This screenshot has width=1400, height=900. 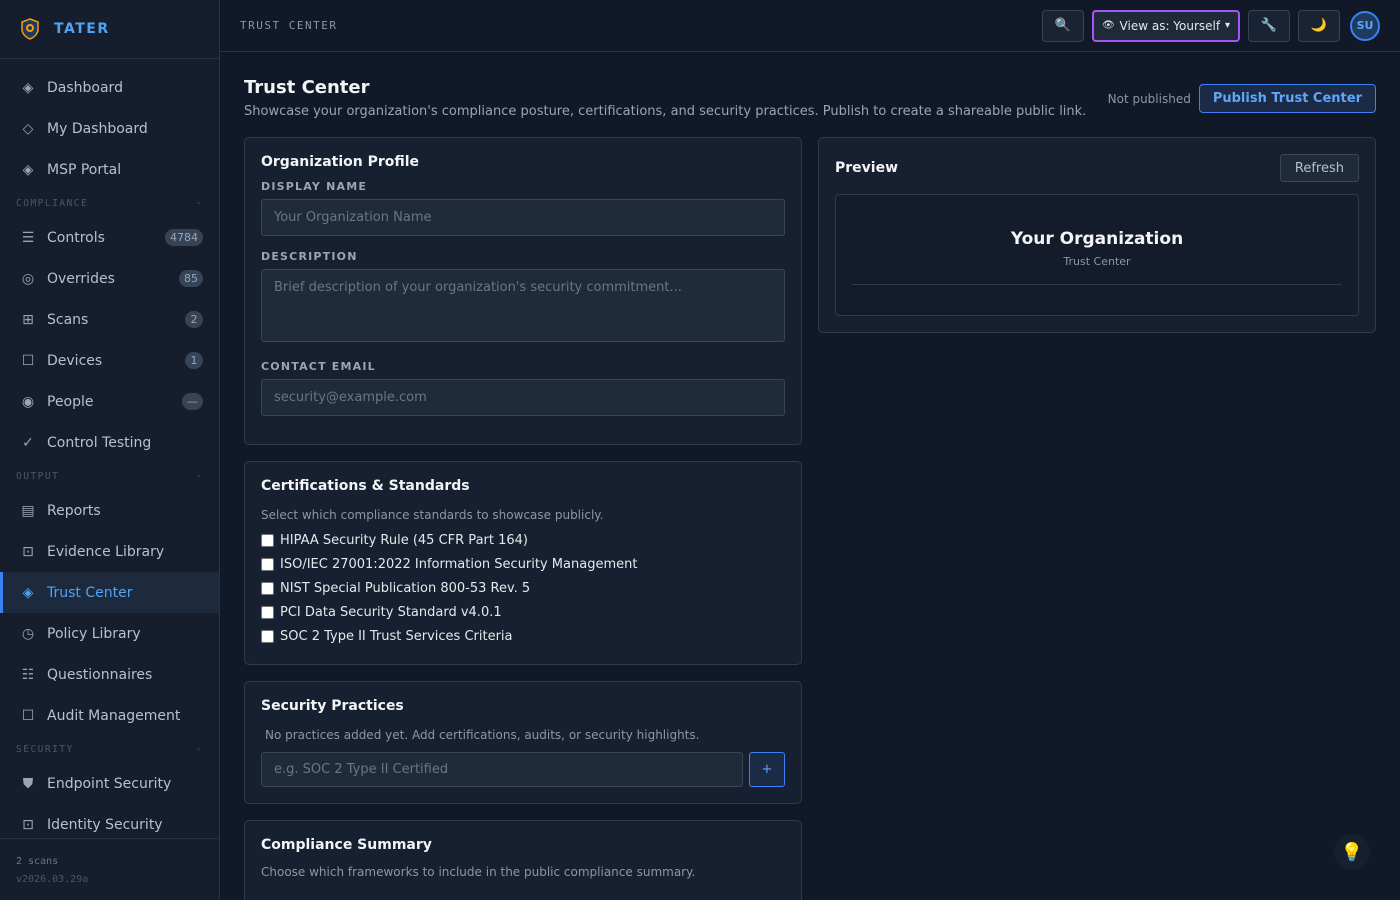 I want to click on certification-label: HIPAA Security Rule (45 CFR Part 164), so click(x=404, y=540).